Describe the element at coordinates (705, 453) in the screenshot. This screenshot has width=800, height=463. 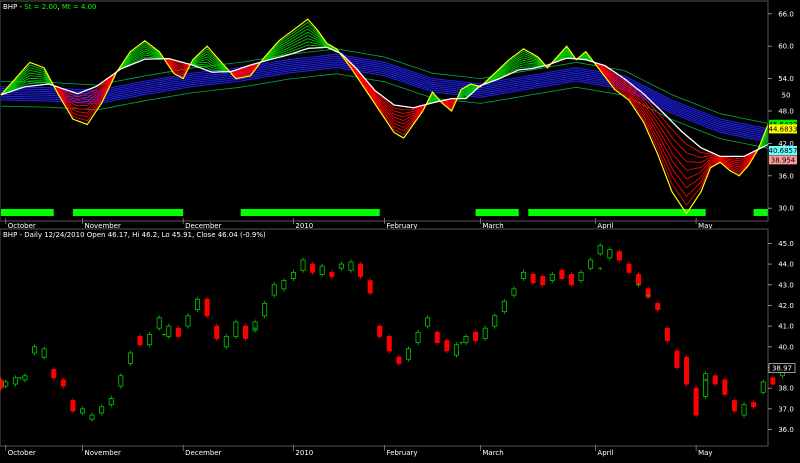
I see `bottom-x-tick-label: May` at that location.